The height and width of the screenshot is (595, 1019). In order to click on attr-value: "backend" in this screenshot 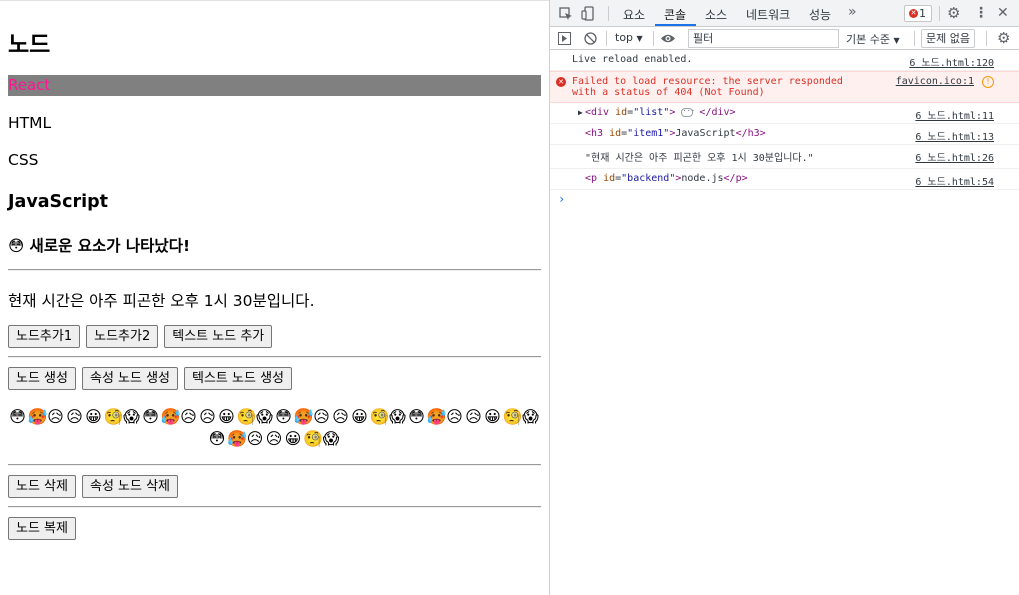, I will do `click(648, 178)`.